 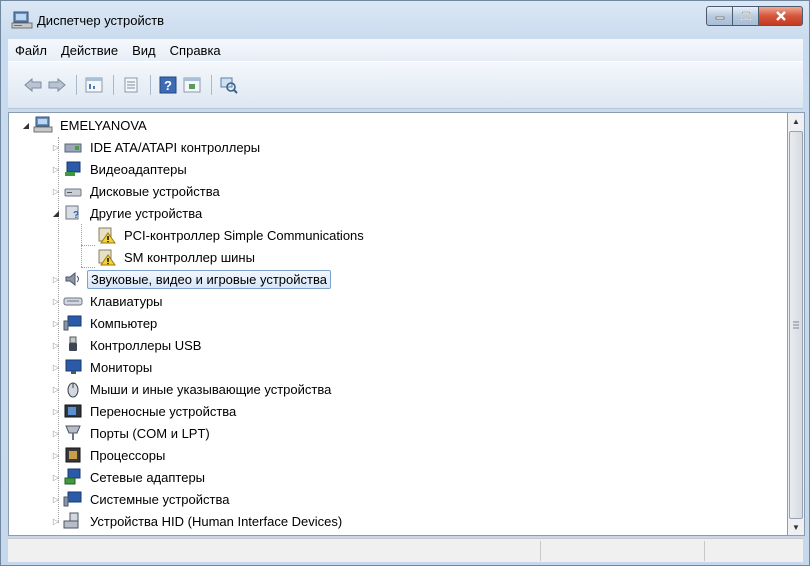 What do you see at coordinates (796, 527) in the screenshot?
I see `scroll-down-arrow-icon: ▼` at bounding box center [796, 527].